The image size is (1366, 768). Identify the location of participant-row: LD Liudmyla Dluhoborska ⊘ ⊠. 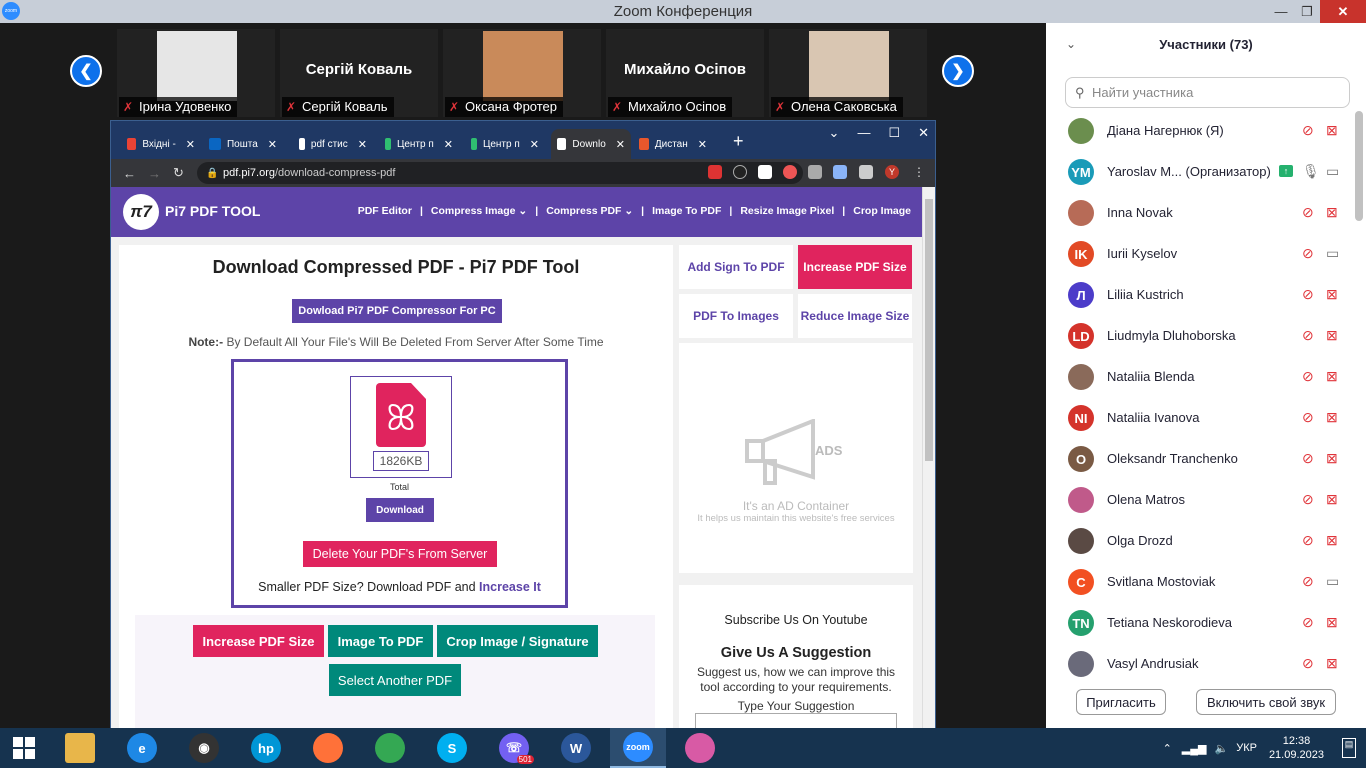
(1201, 336).